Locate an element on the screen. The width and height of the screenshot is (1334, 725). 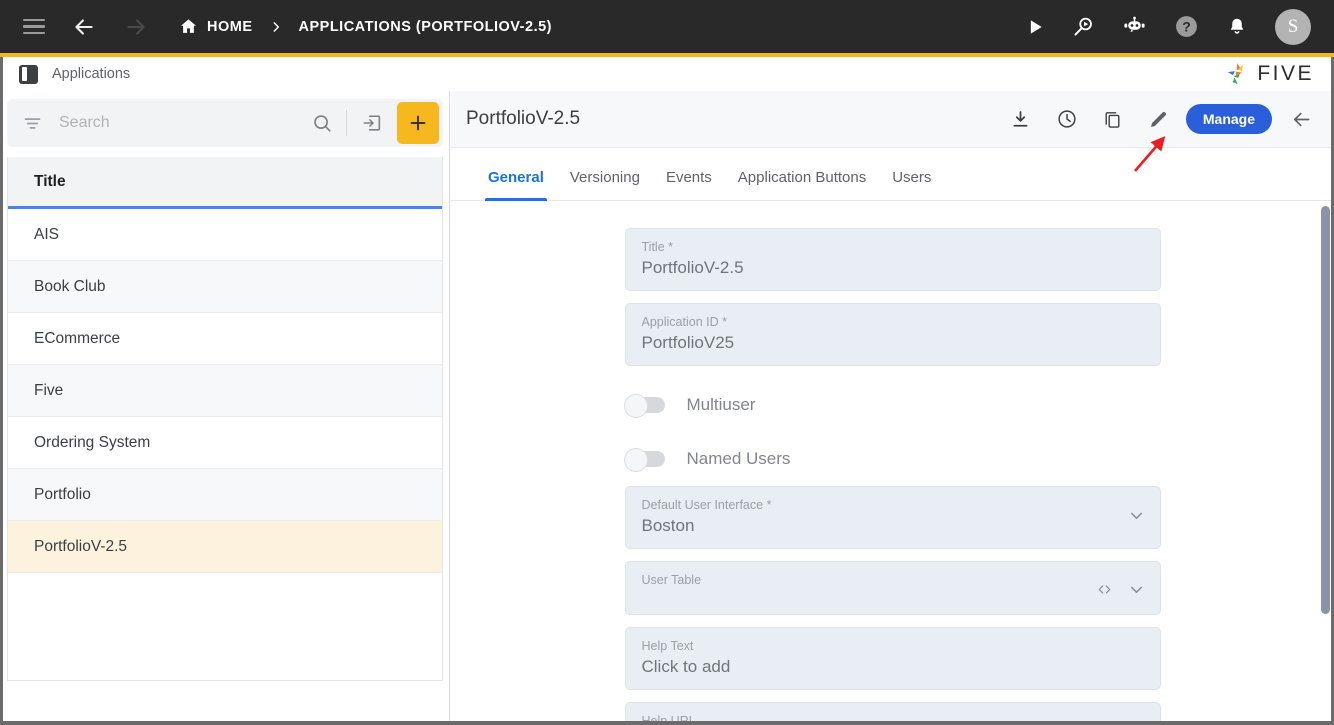
tab-versioning: Versioning is located at coordinates (605, 184).